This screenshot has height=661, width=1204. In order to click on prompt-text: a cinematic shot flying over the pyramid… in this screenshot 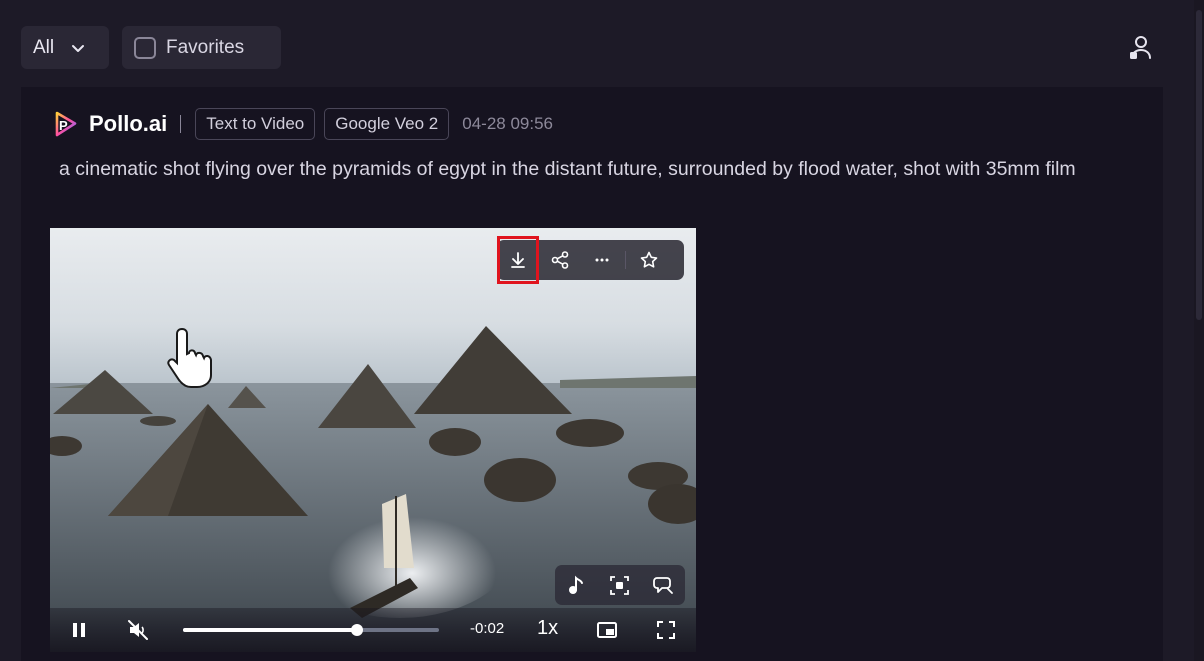, I will do `click(567, 169)`.